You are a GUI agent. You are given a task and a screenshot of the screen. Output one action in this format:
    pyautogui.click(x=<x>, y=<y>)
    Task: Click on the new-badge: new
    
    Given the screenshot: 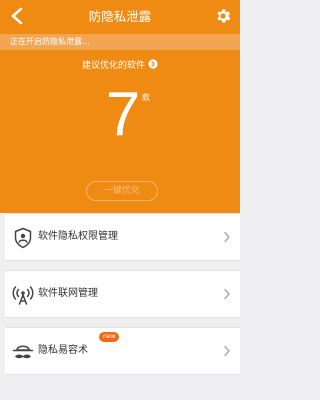 What is the action you would take?
    pyautogui.click(x=109, y=337)
    